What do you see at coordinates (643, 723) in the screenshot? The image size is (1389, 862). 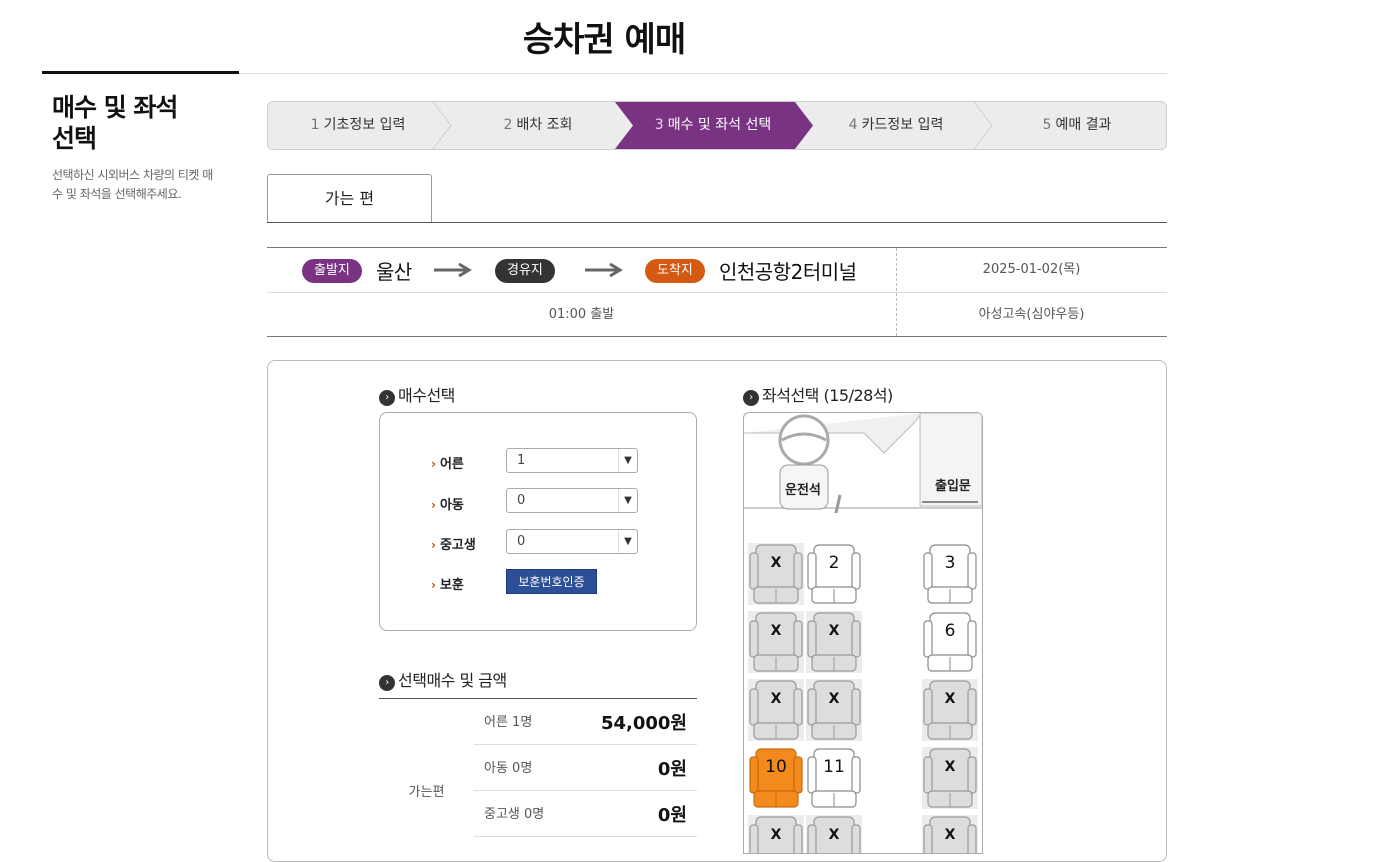 I see `price-row-value: 54,000원` at bounding box center [643, 723].